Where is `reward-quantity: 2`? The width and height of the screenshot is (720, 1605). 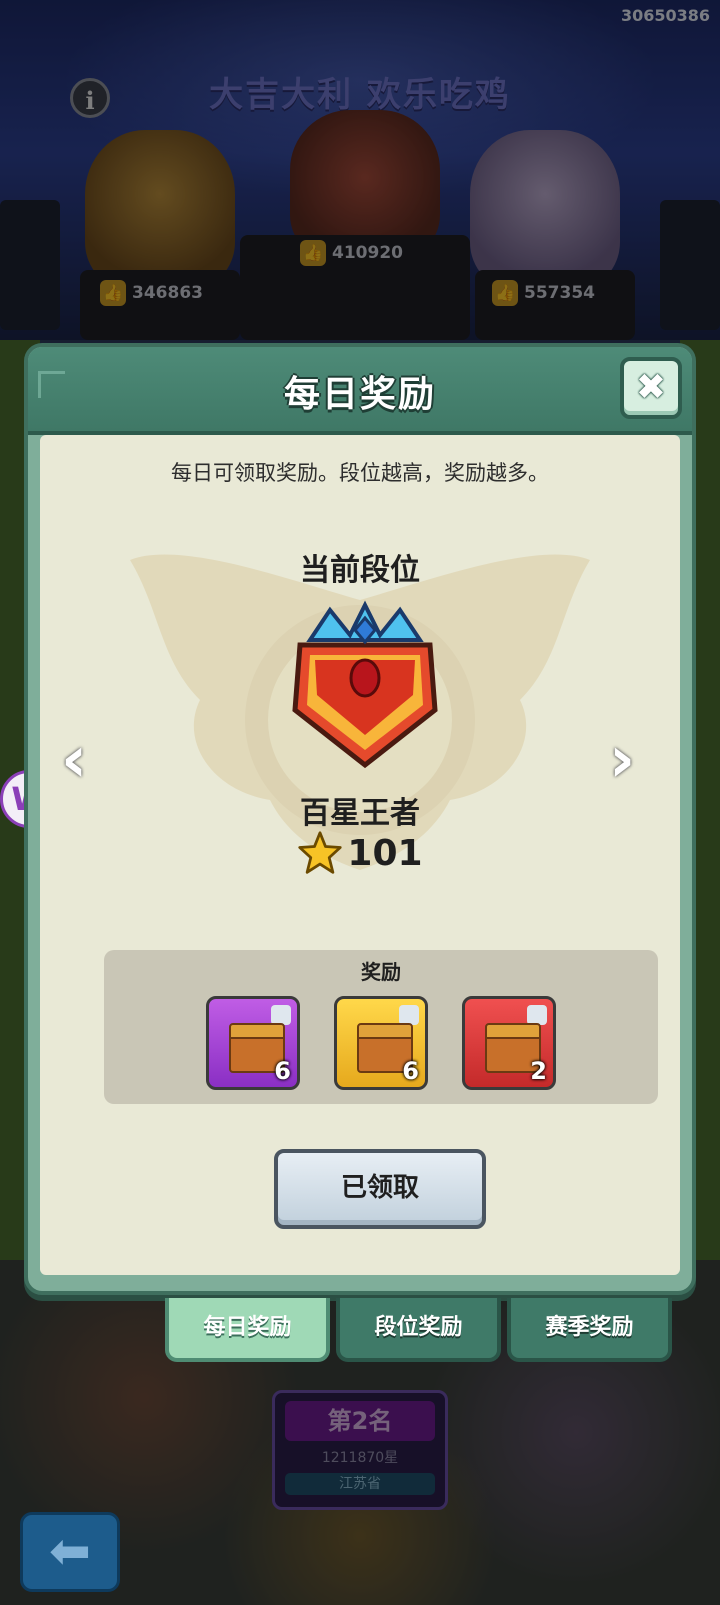
reward-quantity: 2 is located at coordinates (538, 1071).